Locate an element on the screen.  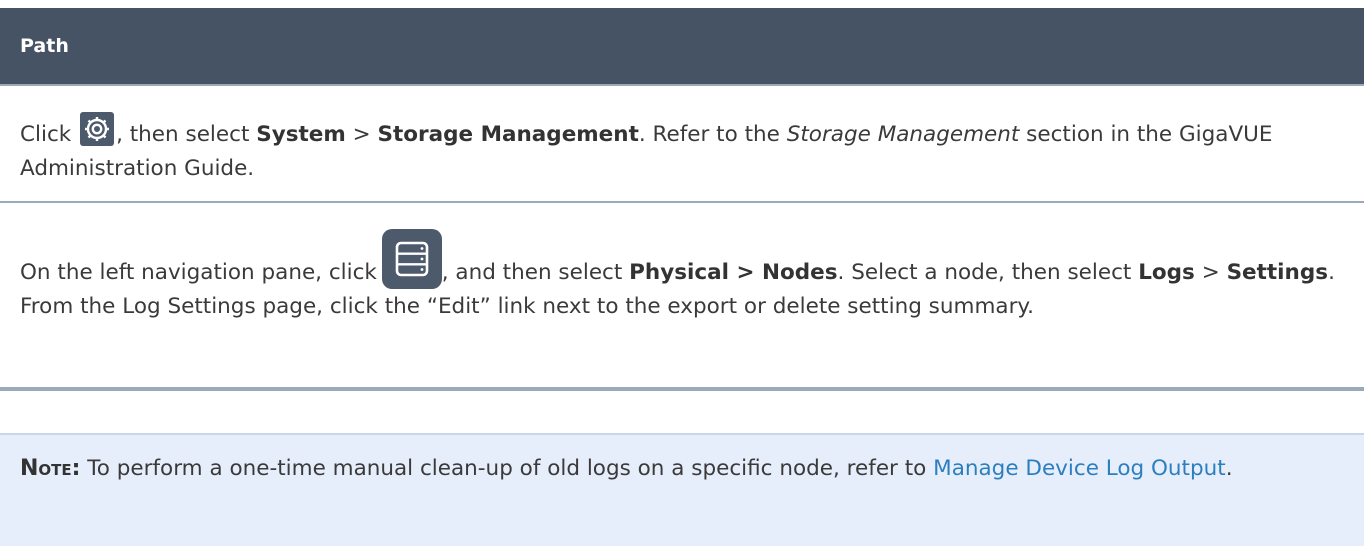
row-text: . Refer to the is located at coordinates (709, 134).